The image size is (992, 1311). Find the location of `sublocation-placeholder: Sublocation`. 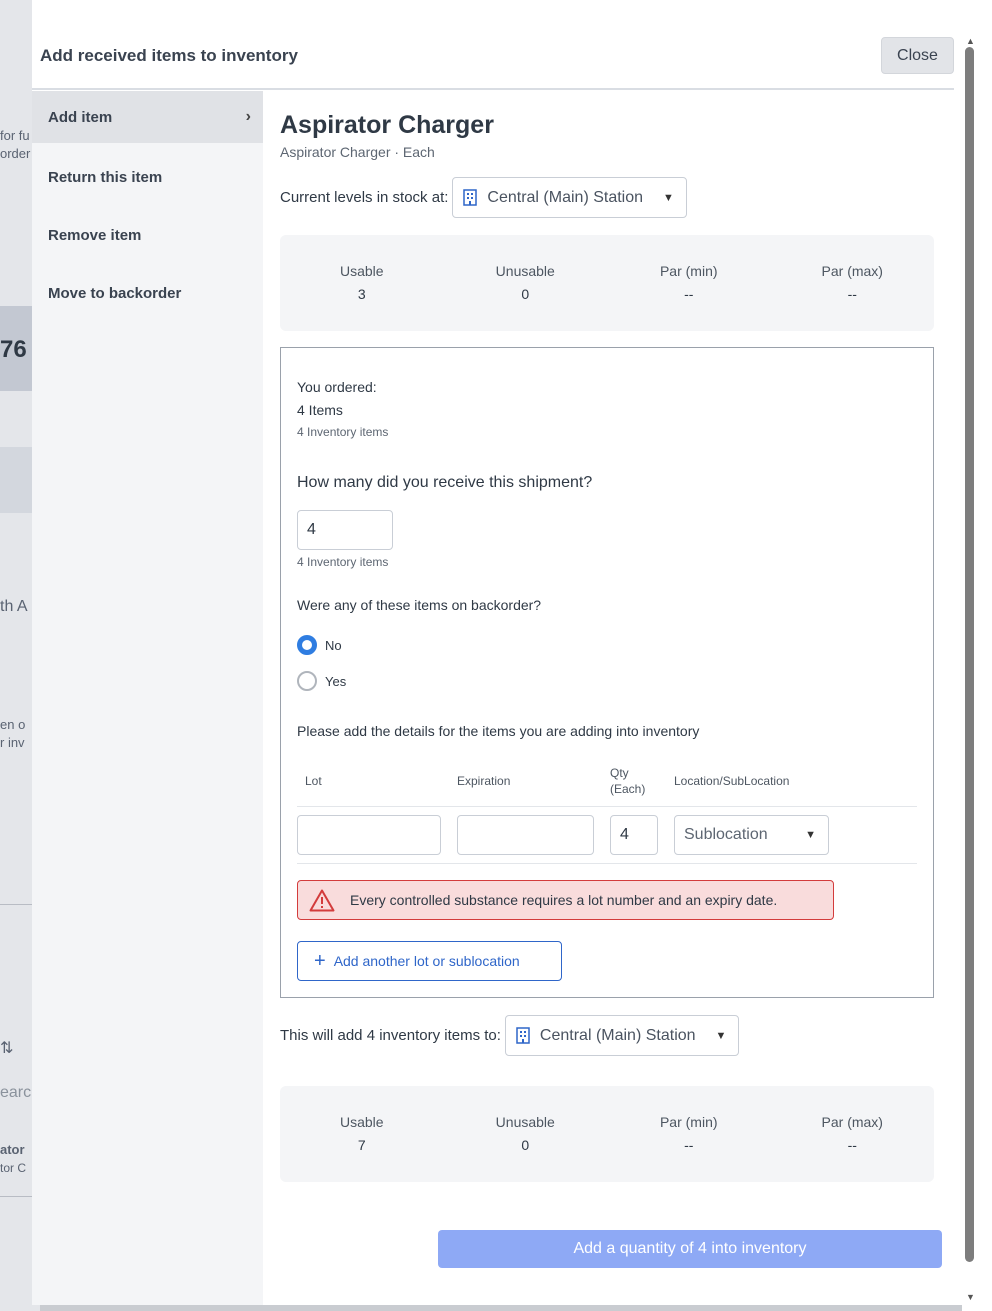

sublocation-placeholder: Sublocation is located at coordinates (726, 834).